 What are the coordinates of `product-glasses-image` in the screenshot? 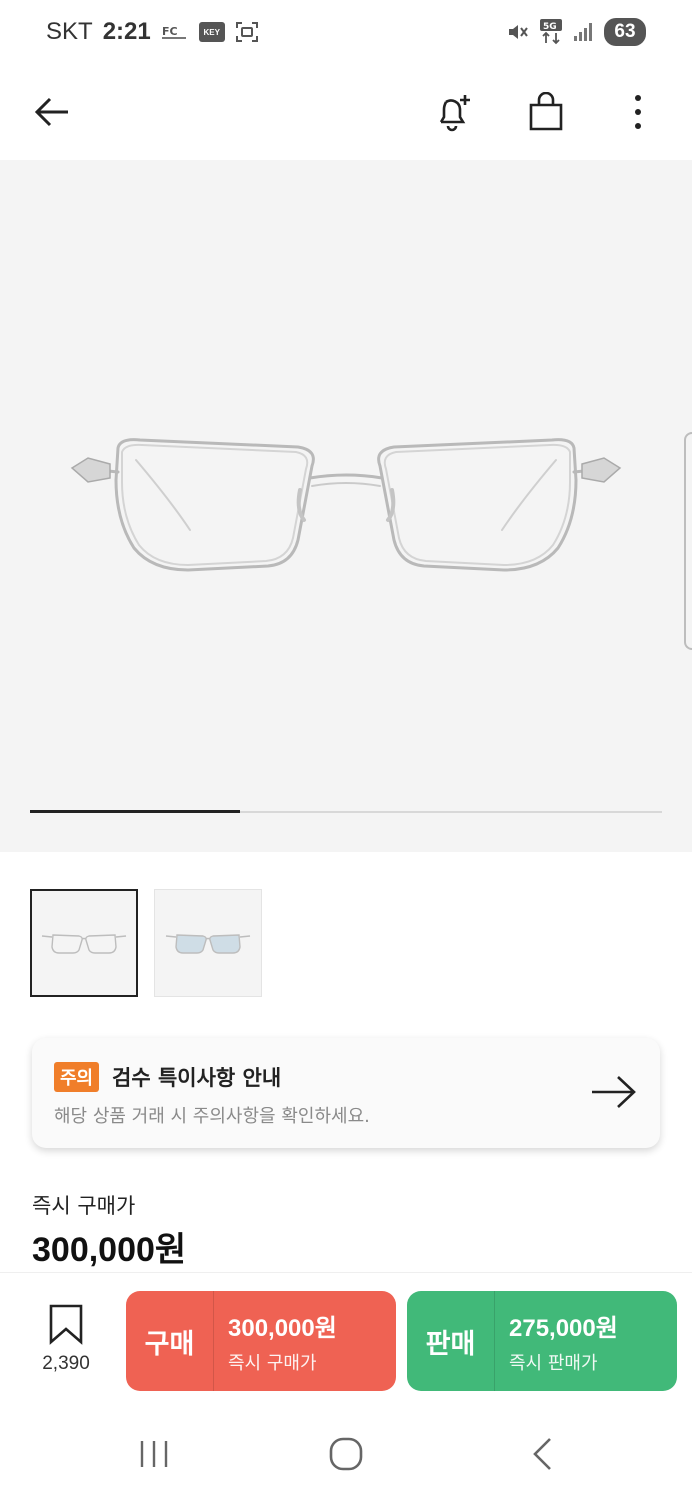 It's located at (346, 505).